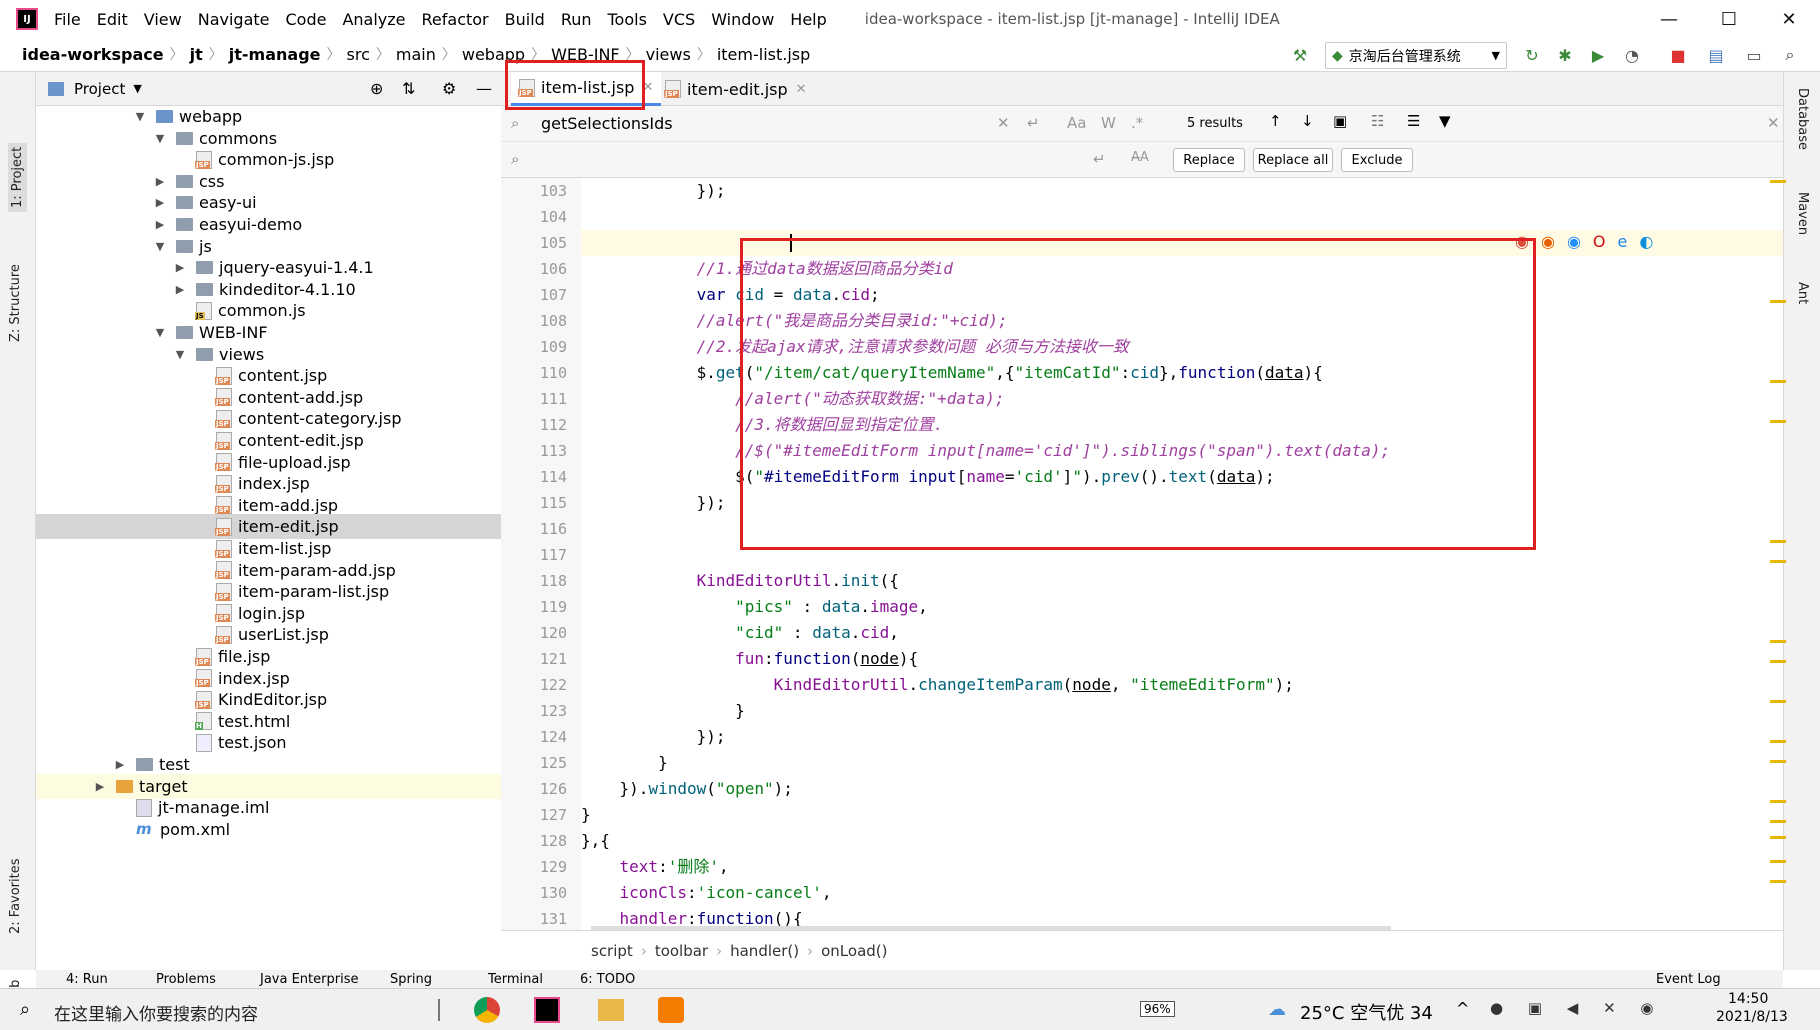 This screenshot has height=1030, width=1820. I want to click on breadcrumb-item: main, so click(416, 54).